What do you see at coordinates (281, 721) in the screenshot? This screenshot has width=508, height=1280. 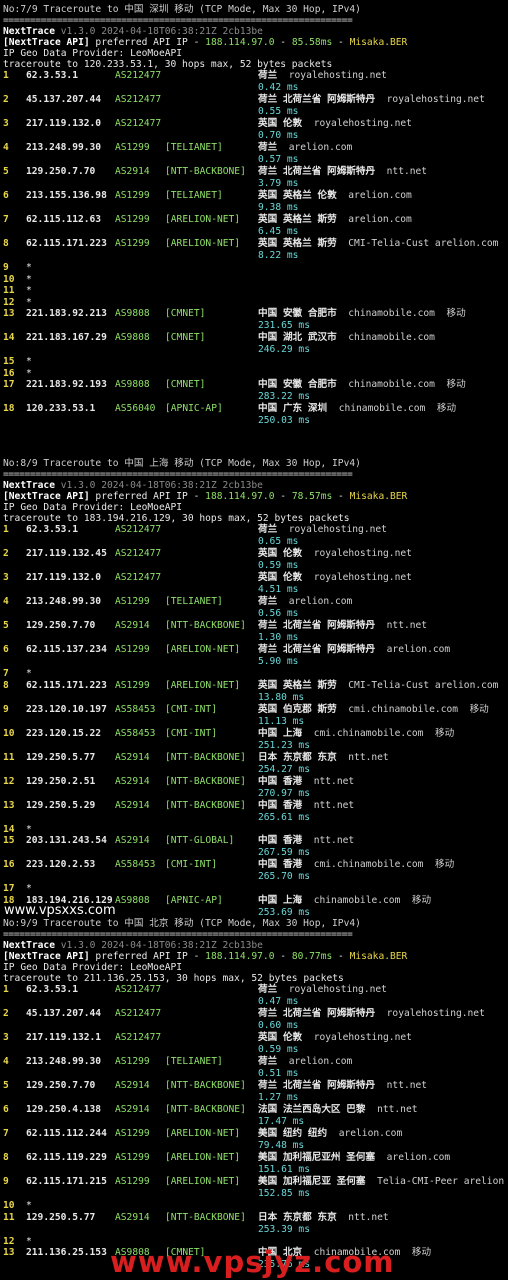 I see `hop-rtt: 11.13 ms` at bounding box center [281, 721].